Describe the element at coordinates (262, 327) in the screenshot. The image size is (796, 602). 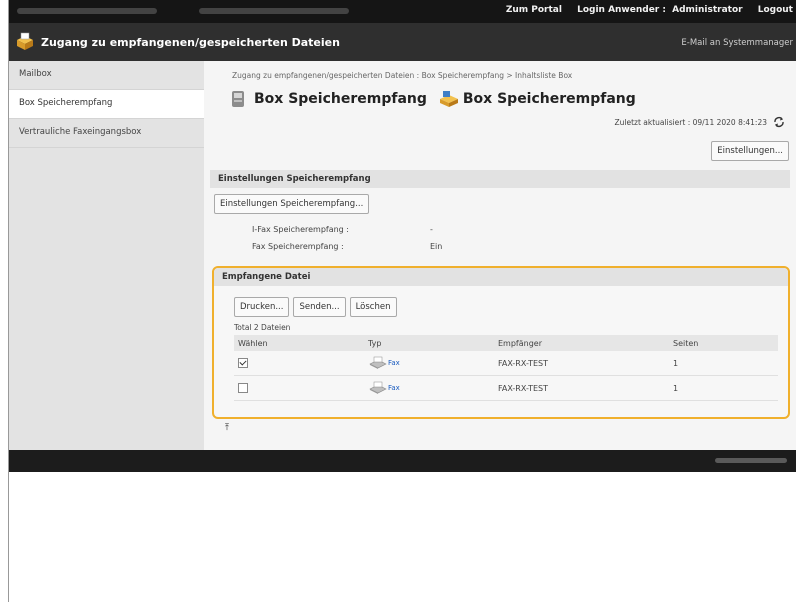
I see `total-files: Total 2 Dateien` at that location.